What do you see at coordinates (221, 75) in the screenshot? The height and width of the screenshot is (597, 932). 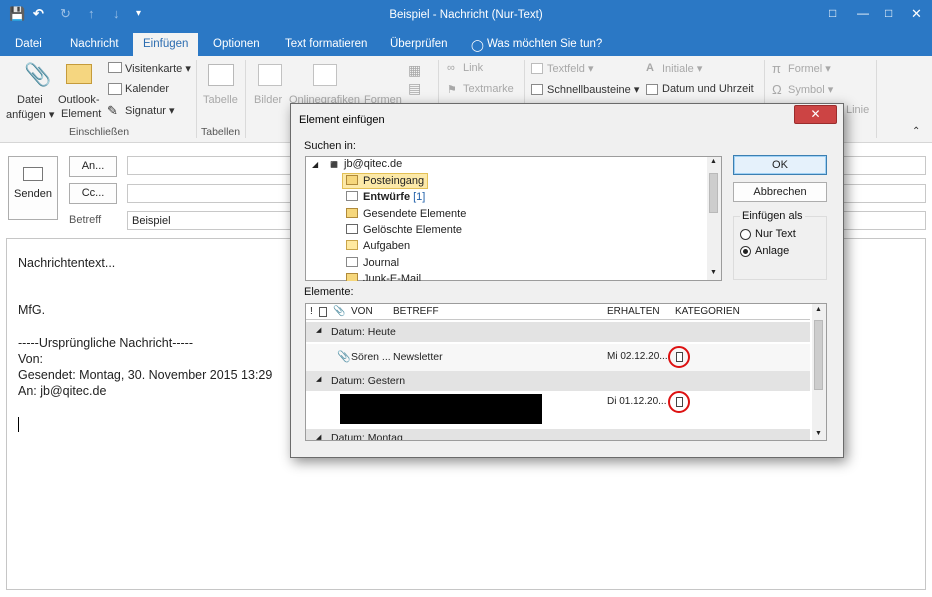 I see `table-icon` at bounding box center [221, 75].